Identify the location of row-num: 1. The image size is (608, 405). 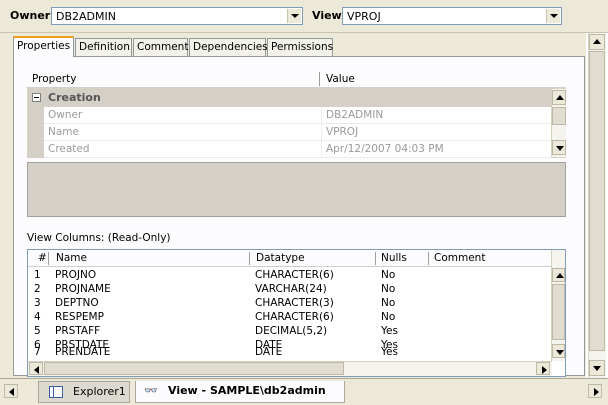
(37, 275).